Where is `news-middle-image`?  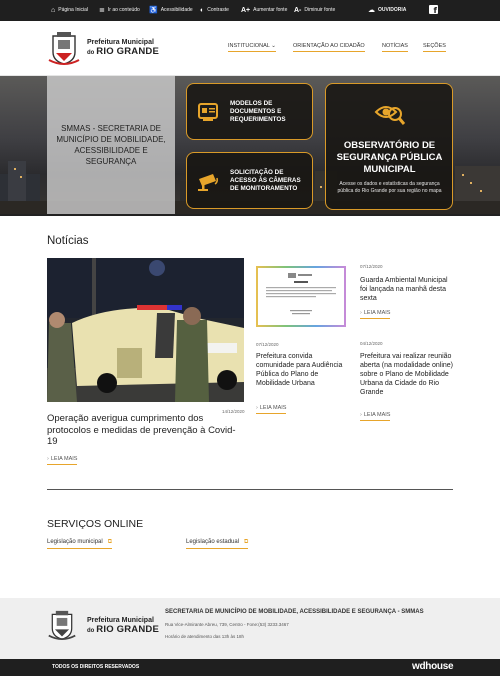
news-middle-image is located at coordinates (301, 296).